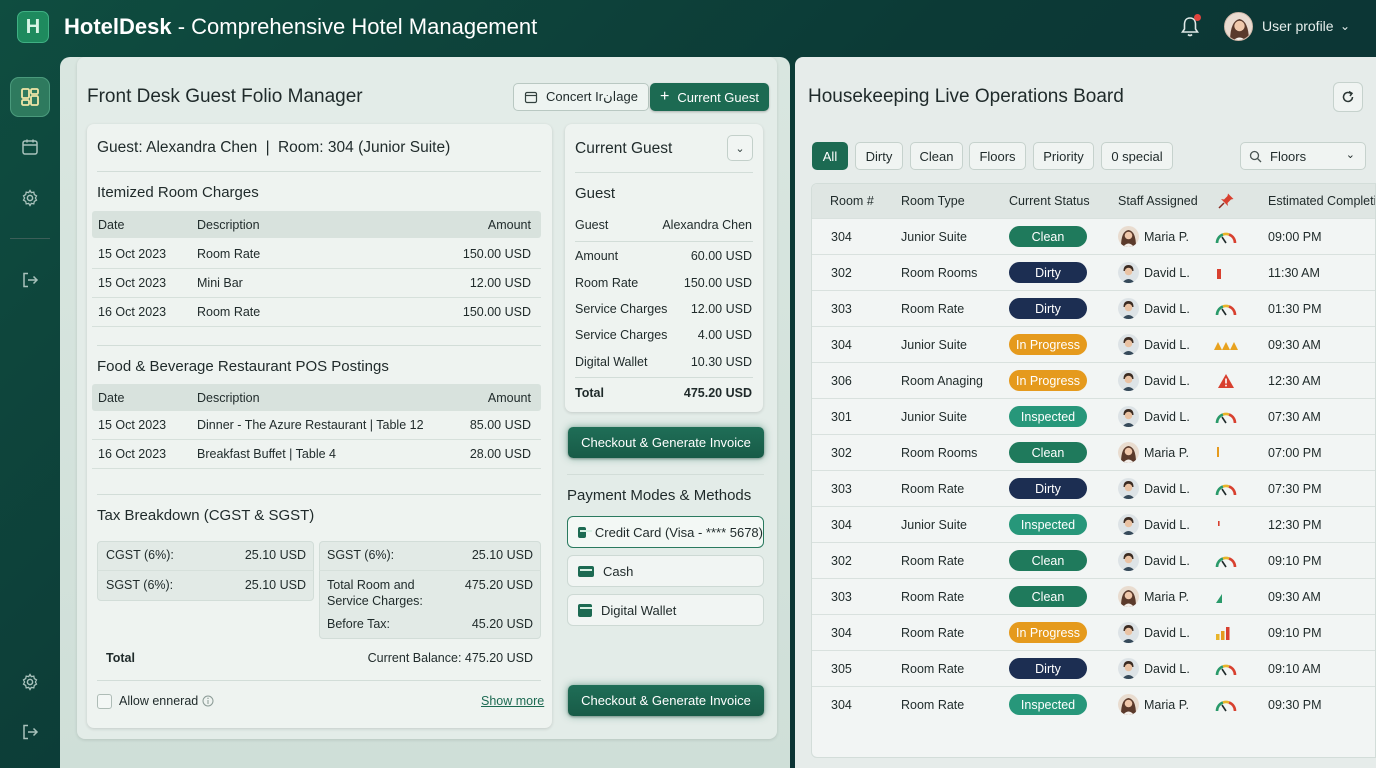 The width and height of the screenshot is (1376, 768). I want to click on table-row: 302 Room Rooms Dirty David L. 11:30 AM, so click(1093, 272).